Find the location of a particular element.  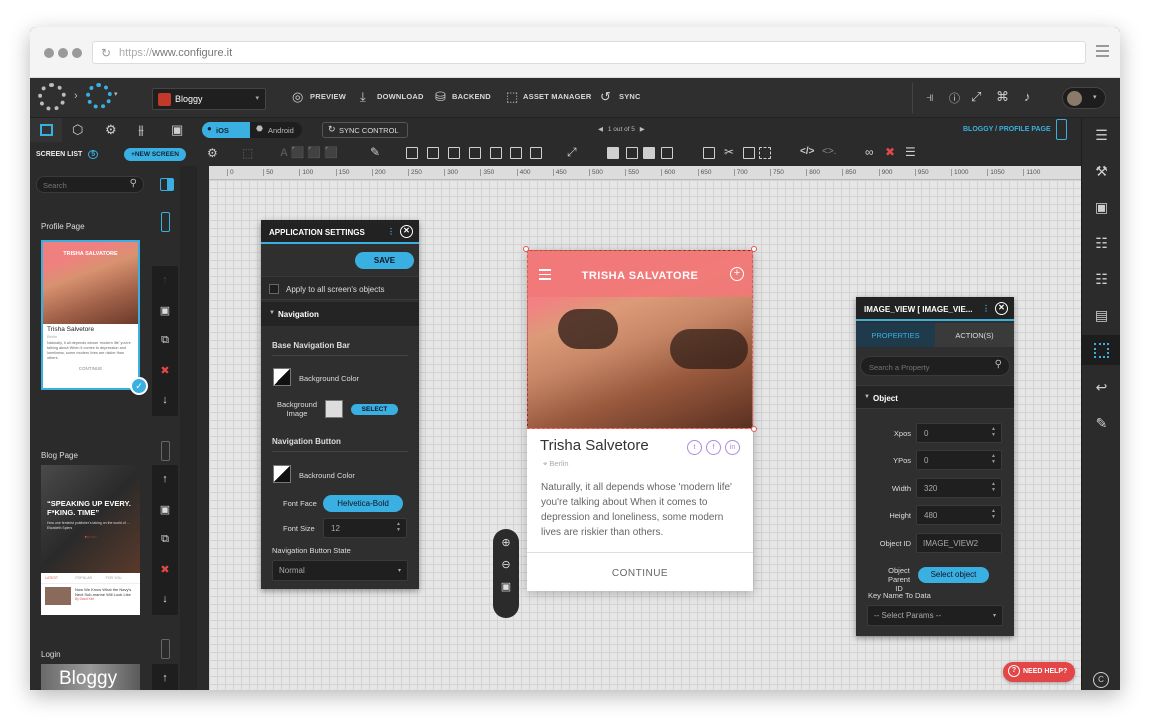

key-name-select: -- Select Params -- ▾ is located at coordinates (935, 615).